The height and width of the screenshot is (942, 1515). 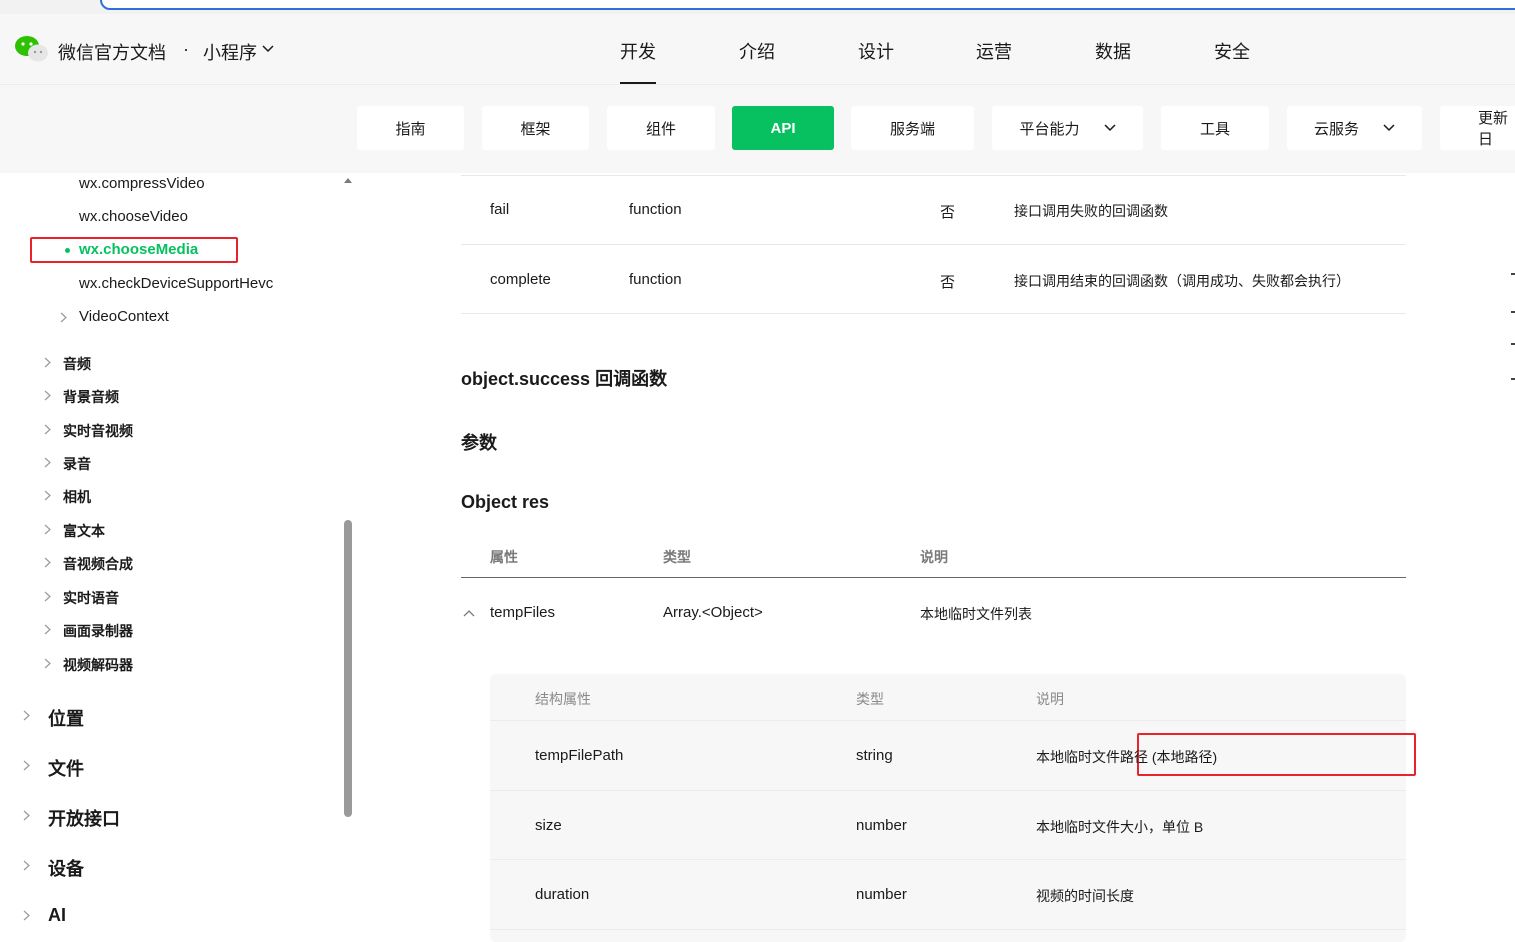 What do you see at coordinates (1049, 129) in the screenshot?
I see `tab-platform-label: 平台能力` at bounding box center [1049, 129].